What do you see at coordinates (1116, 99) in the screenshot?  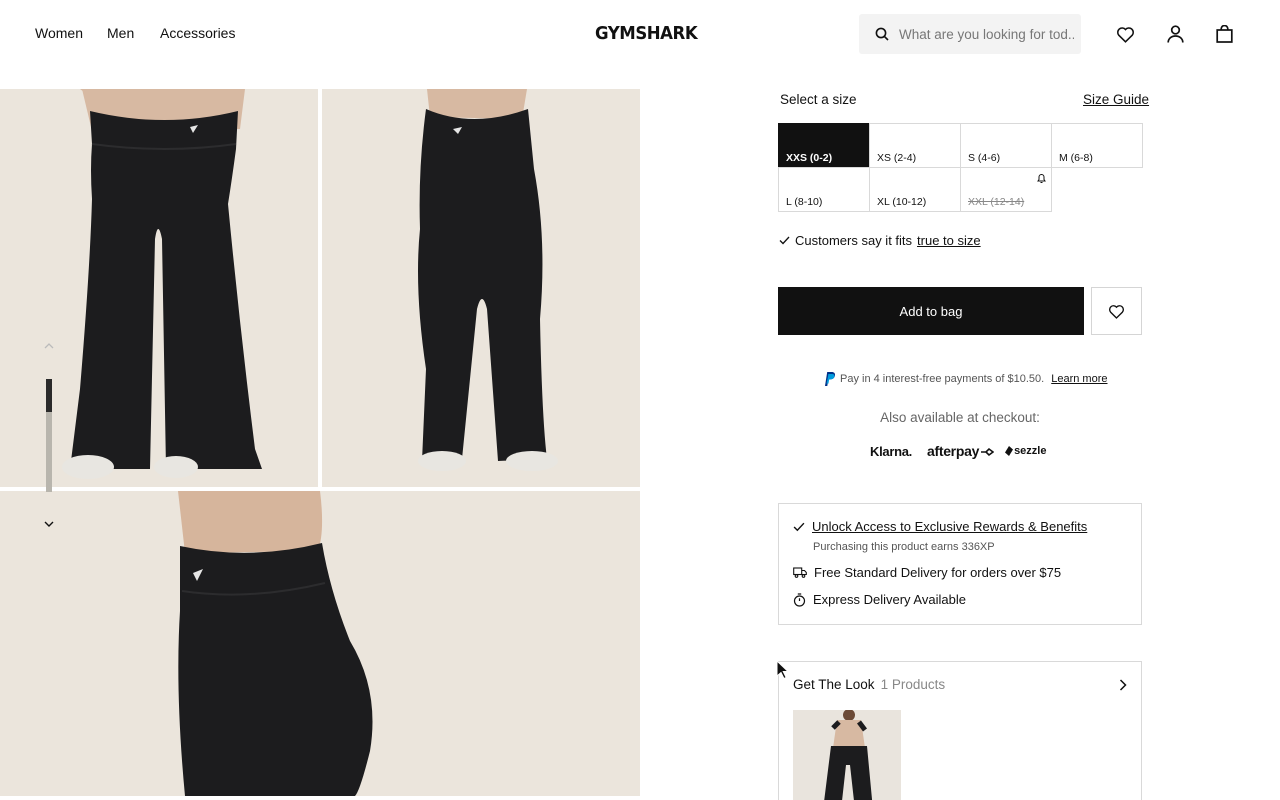 I see `size-guide-link: Size Guide` at bounding box center [1116, 99].